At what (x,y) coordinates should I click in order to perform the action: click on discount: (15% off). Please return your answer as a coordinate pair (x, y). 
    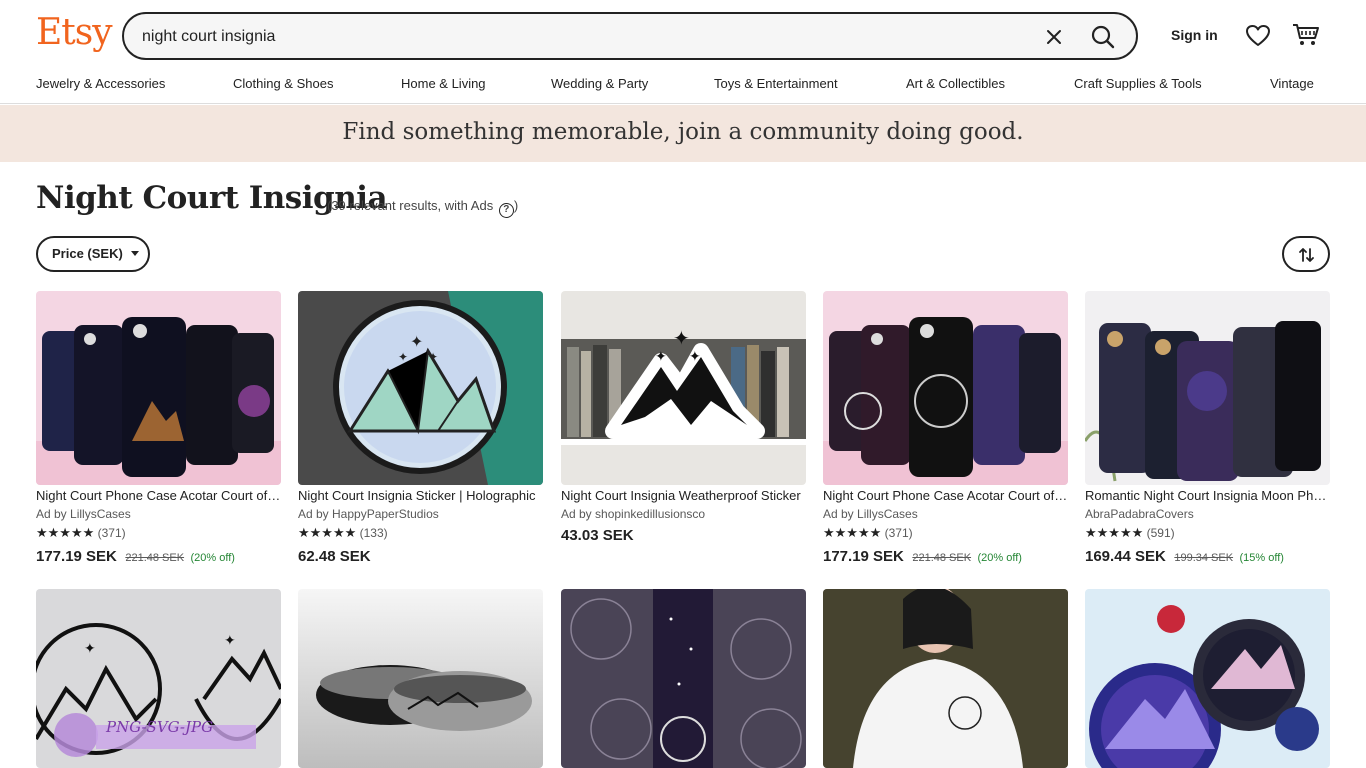
    Looking at the image, I should click on (1261, 558).